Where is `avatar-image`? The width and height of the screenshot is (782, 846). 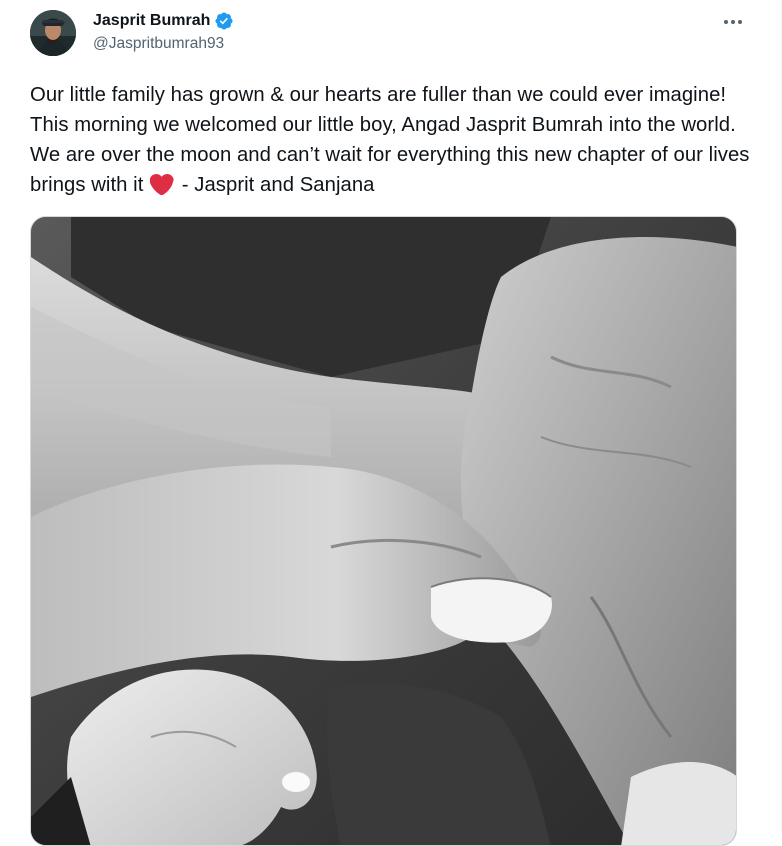 avatar-image is located at coordinates (53, 33).